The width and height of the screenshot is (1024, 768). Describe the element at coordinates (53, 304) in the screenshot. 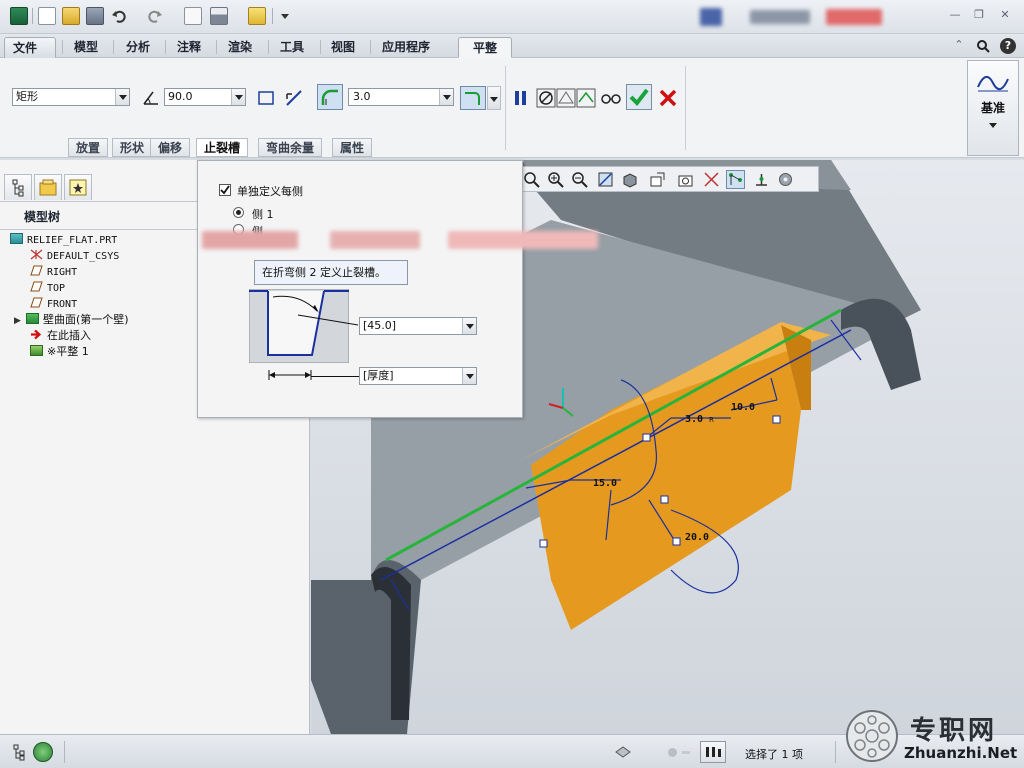

I see `tree-item-front: FRONT` at that location.